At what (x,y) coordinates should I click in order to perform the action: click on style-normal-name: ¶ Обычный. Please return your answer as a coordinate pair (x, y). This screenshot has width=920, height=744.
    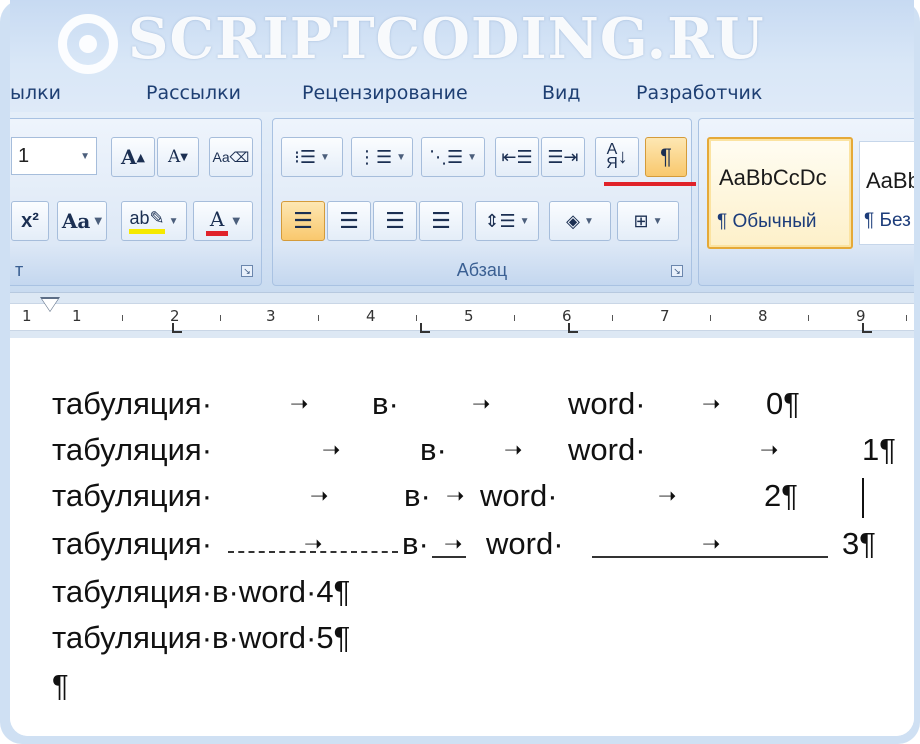
    Looking at the image, I should click on (767, 221).